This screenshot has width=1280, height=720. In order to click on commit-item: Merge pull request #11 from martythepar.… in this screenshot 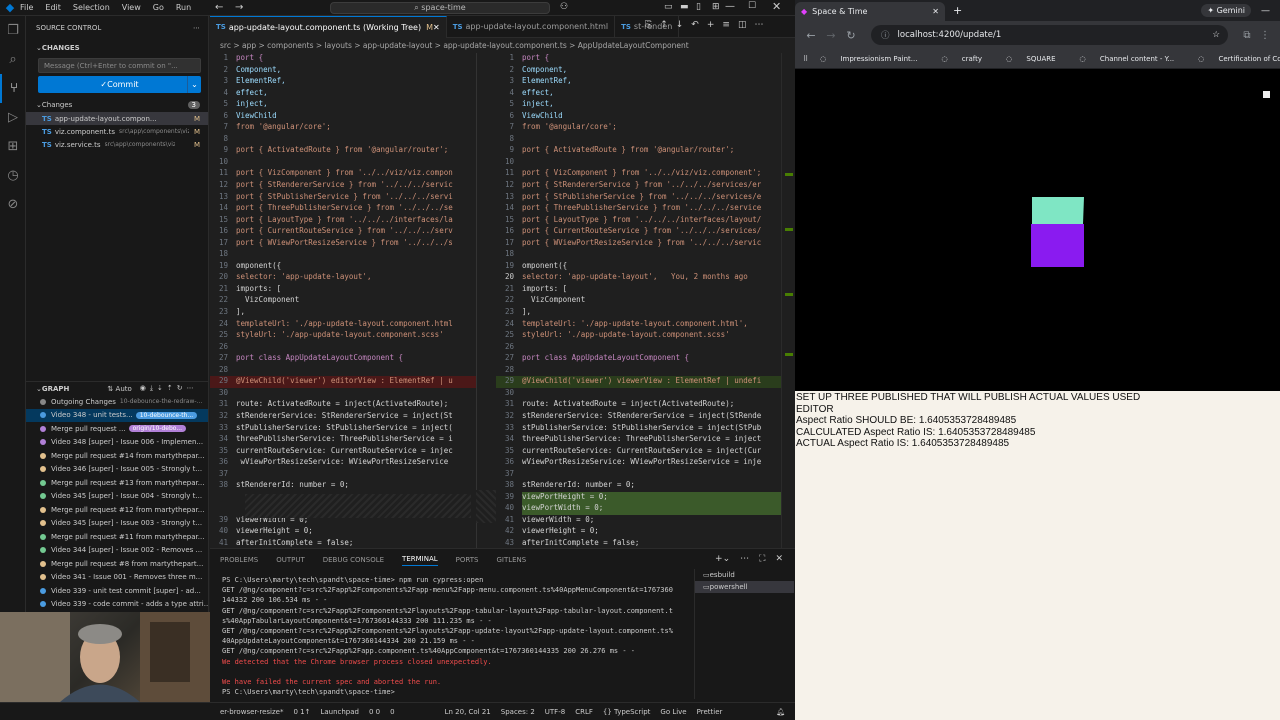, I will do `click(117, 537)`.